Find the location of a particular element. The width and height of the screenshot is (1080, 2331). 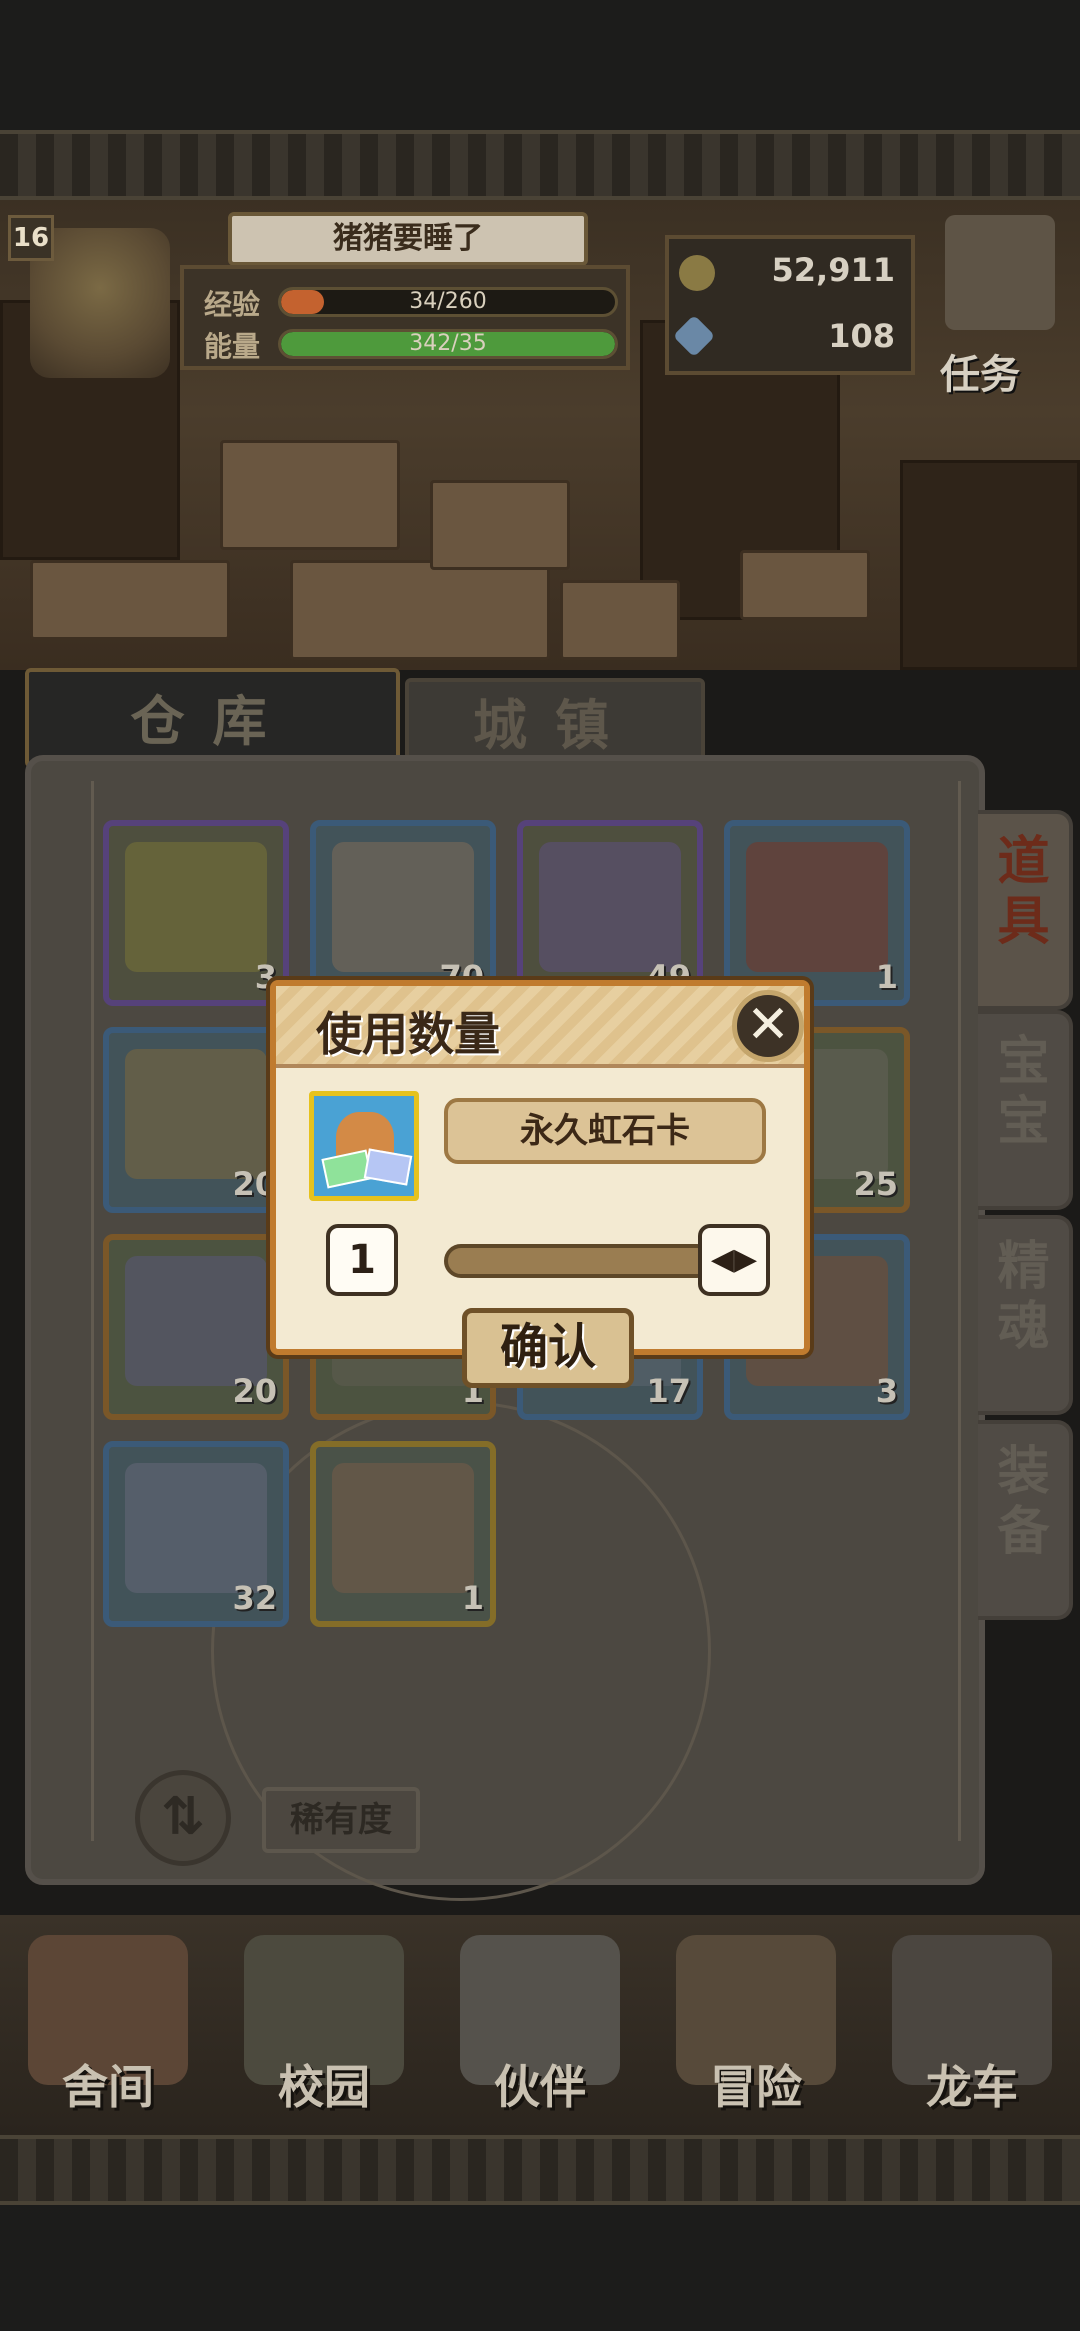

confirm-button: 确认 is located at coordinates (548, 1348).